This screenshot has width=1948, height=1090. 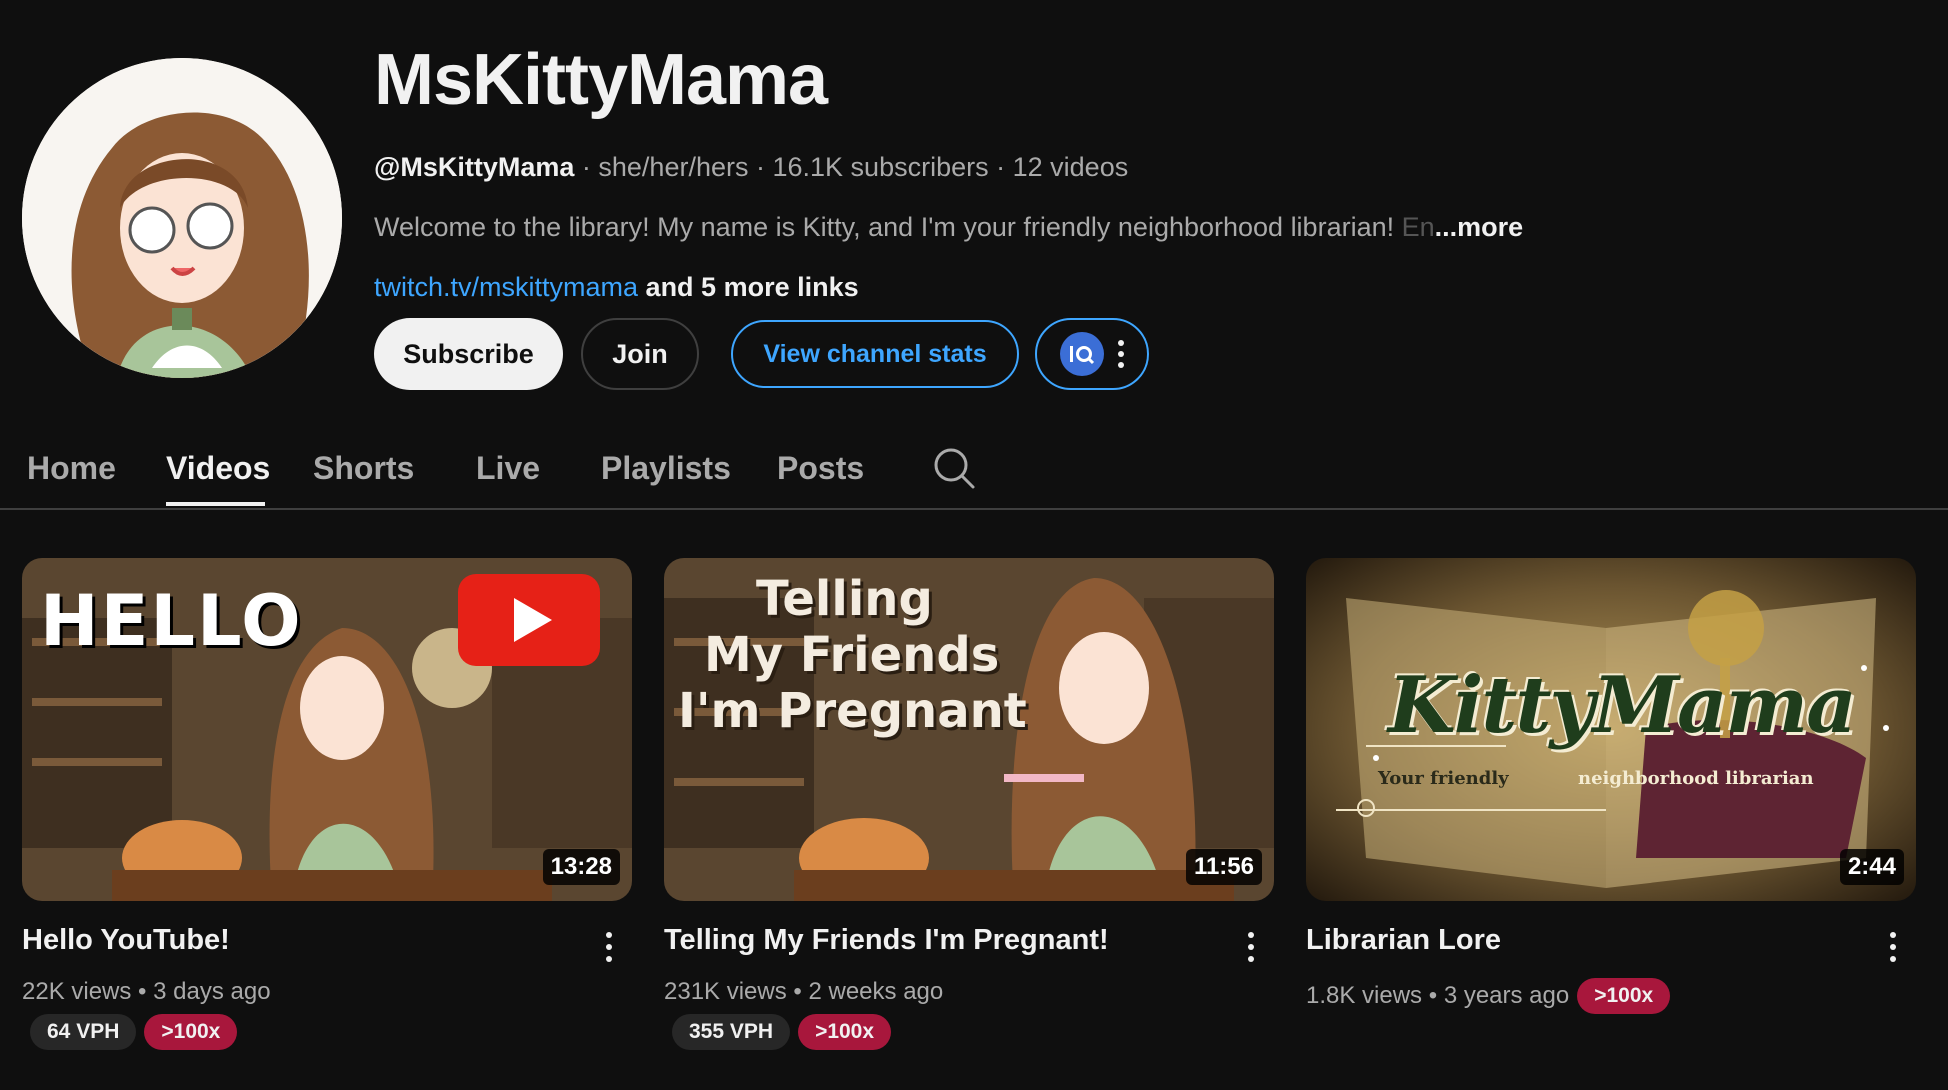 I want to click on view-channel-stats-button: View channel stats, so click(x=875, y=354).